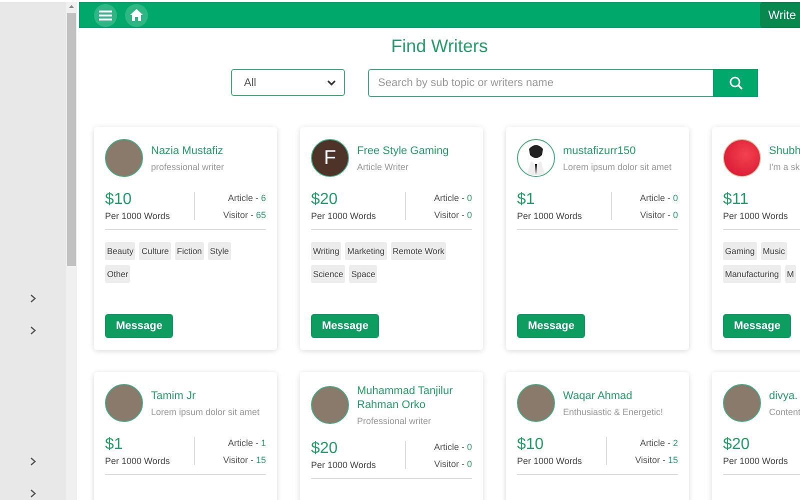 Image resolution: width=800 pixels, height=500 pixels. Describe the element at coordinates (617, 151) in the screenshot. I see `writer-name: mustafizurr150` at that location.